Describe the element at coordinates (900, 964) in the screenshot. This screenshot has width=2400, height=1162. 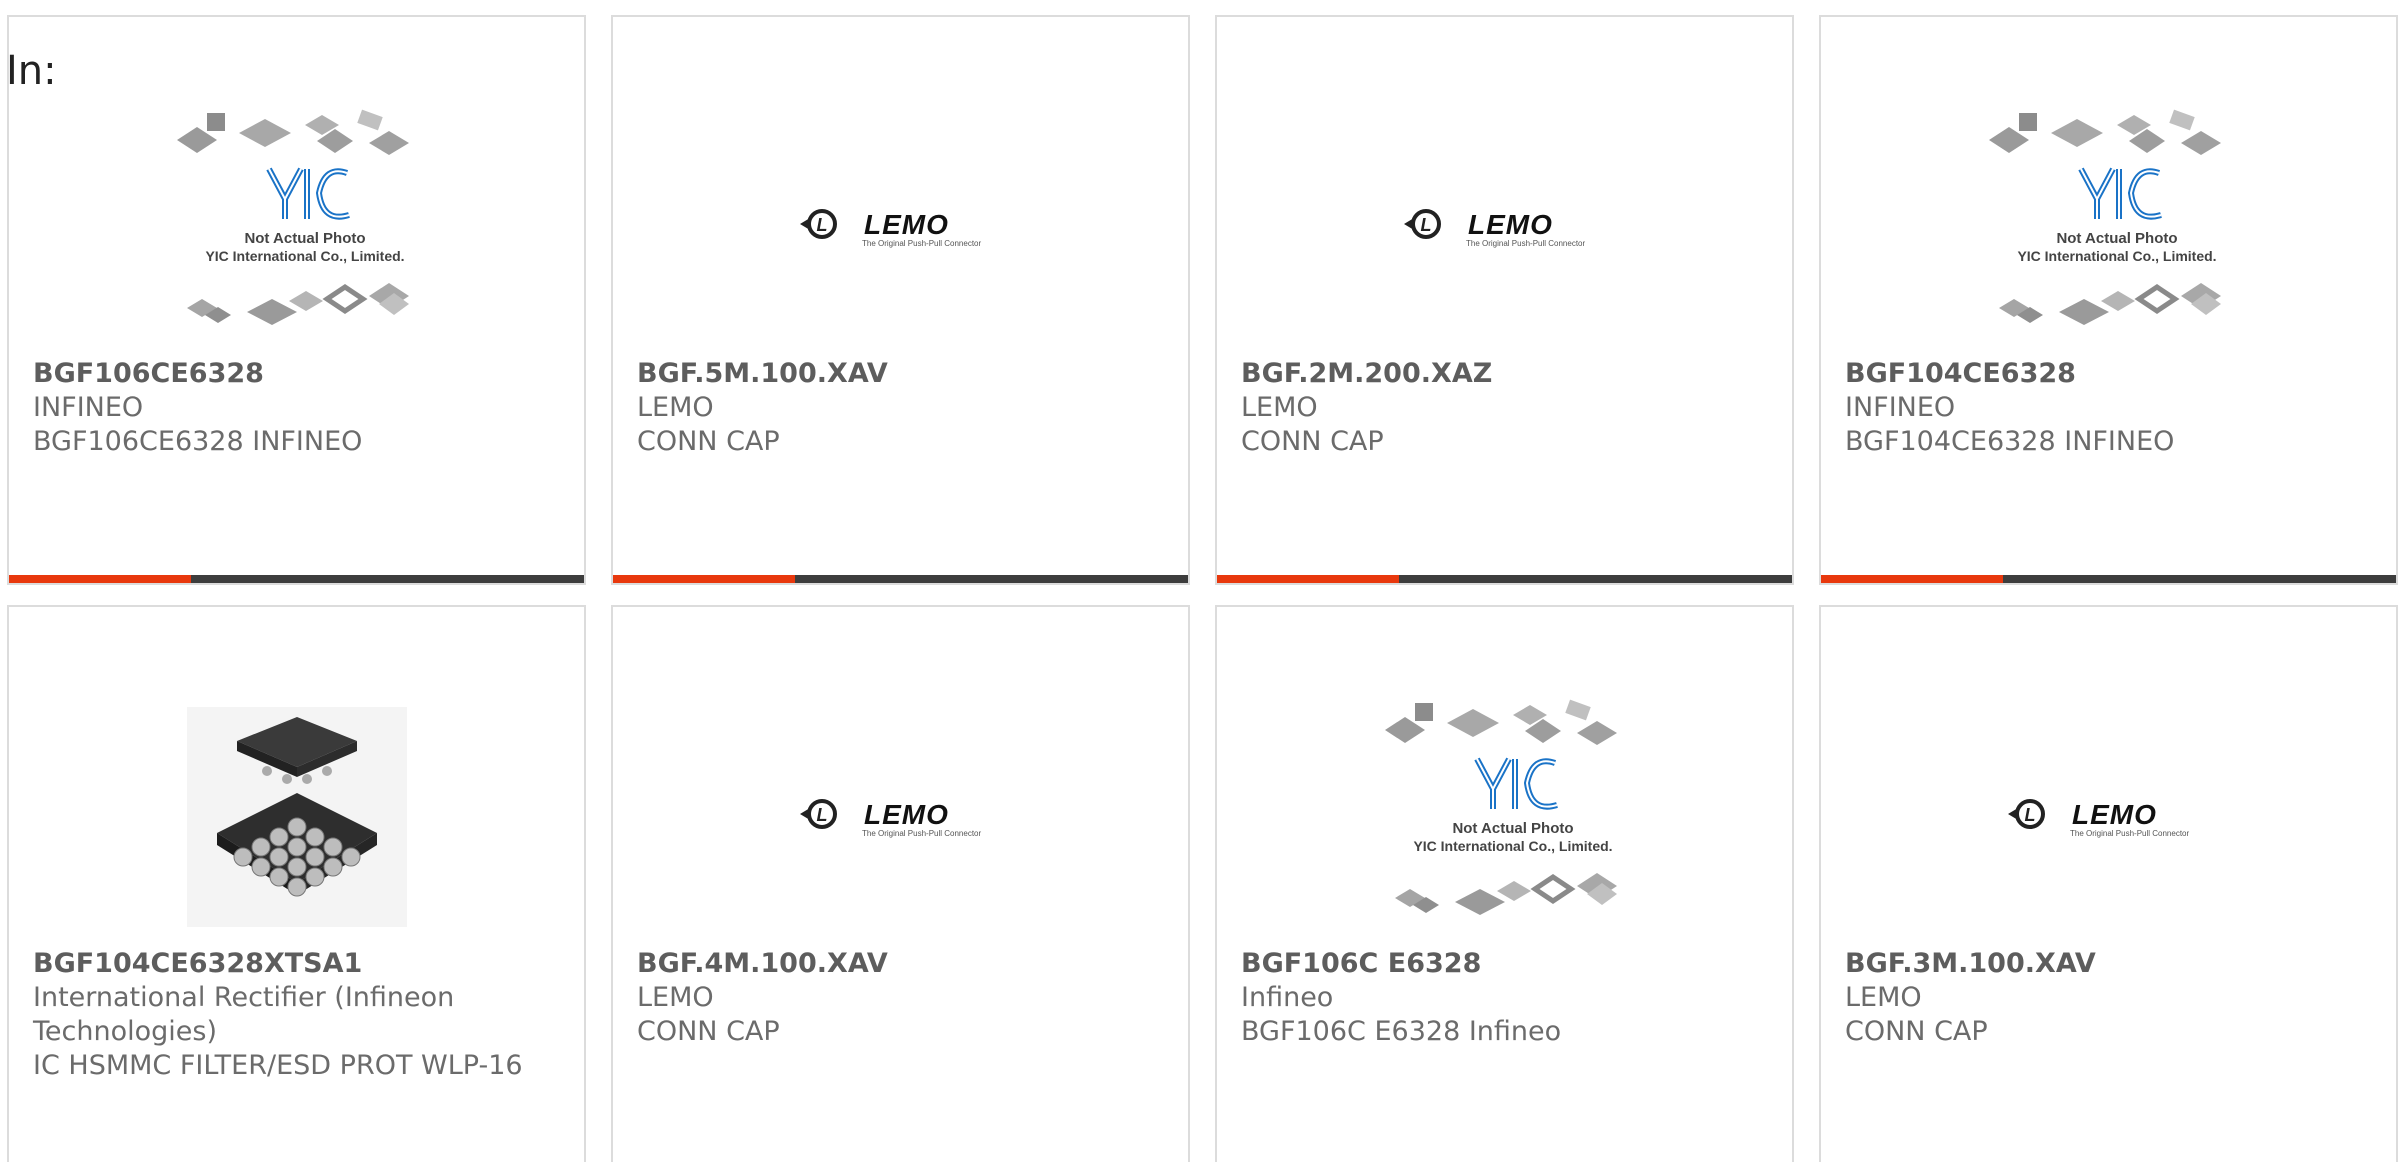
I see `part-number: BGF.4M.100.XAV` at that location.